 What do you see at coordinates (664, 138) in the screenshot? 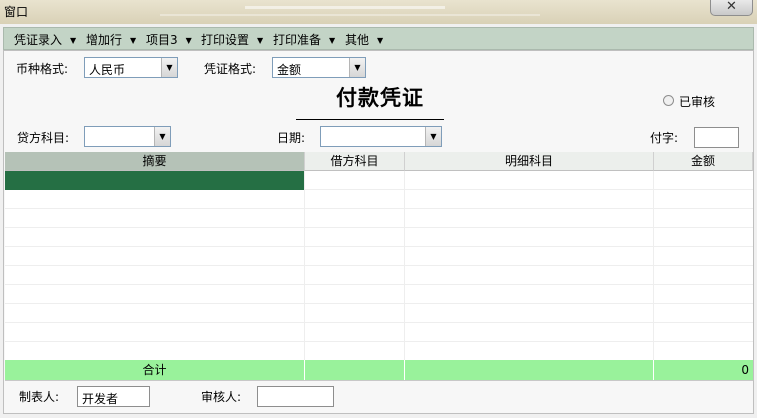
I see `voucher-no-label: 付字:` at bounding box center [664, 138].